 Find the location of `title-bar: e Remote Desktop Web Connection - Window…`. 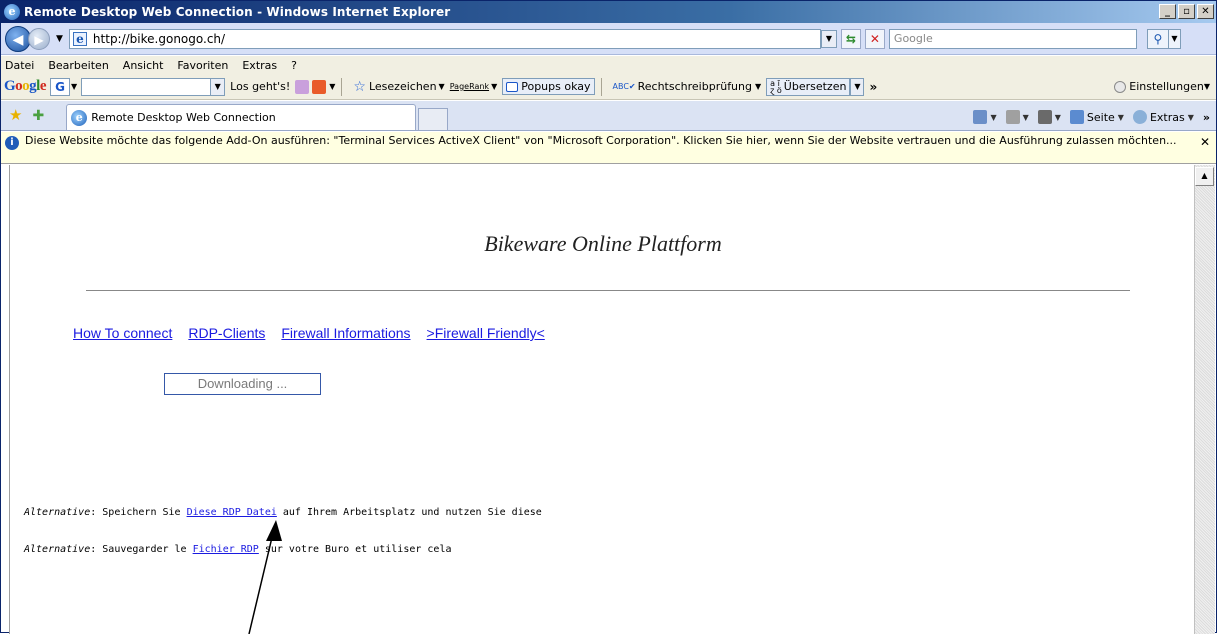

title-bar: e Remote Desktop Web Connection - Window… is located at coordinates (608, 12).